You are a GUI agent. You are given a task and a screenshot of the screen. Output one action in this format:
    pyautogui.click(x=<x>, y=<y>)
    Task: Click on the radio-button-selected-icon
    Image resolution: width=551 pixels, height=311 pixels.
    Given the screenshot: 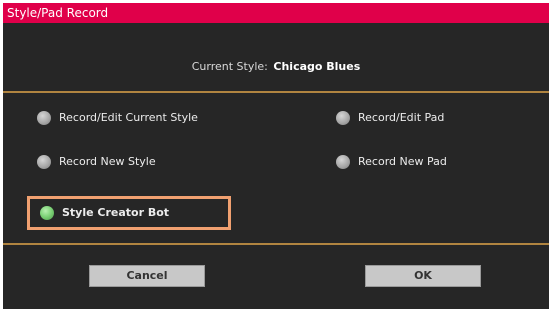 What is the action you would take?
    pyautogui.click(x=47, y=213)
    